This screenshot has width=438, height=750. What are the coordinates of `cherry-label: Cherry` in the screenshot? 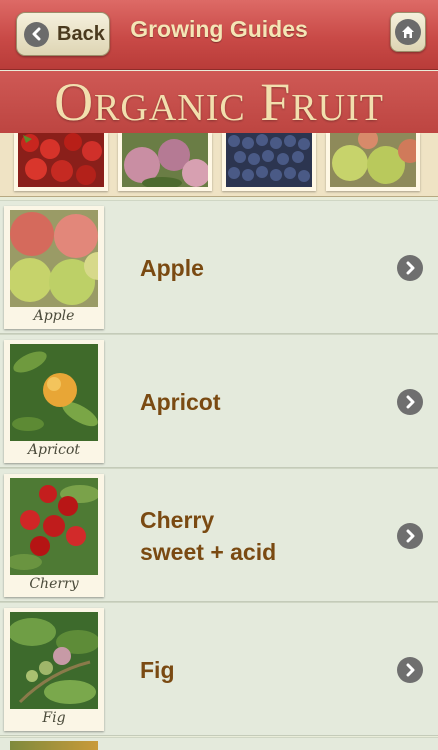 It's located at (177, 520).